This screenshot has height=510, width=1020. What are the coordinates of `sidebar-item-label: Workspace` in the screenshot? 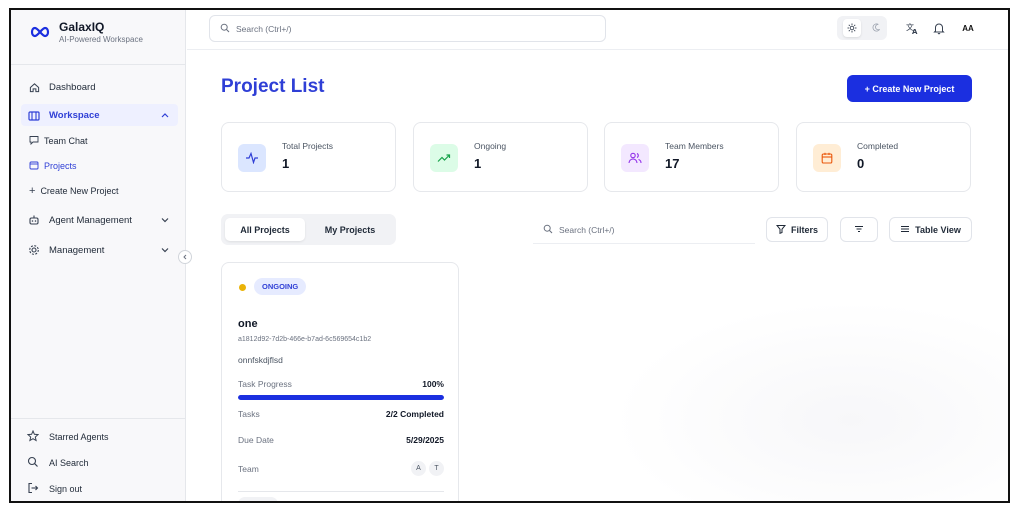 It's located at (74, 115).